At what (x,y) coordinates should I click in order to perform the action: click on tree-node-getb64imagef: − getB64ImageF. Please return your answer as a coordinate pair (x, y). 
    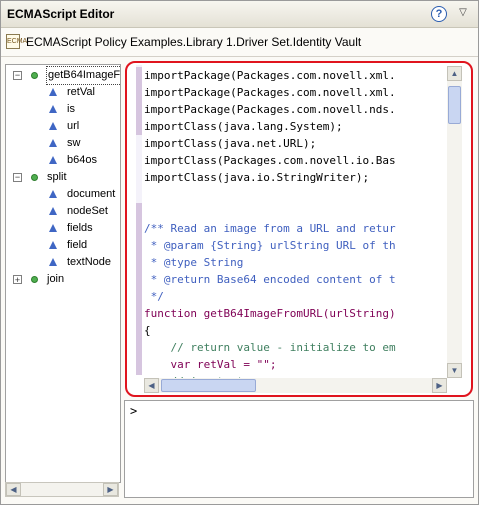
    Looking at the image, I should click on (63, 75).